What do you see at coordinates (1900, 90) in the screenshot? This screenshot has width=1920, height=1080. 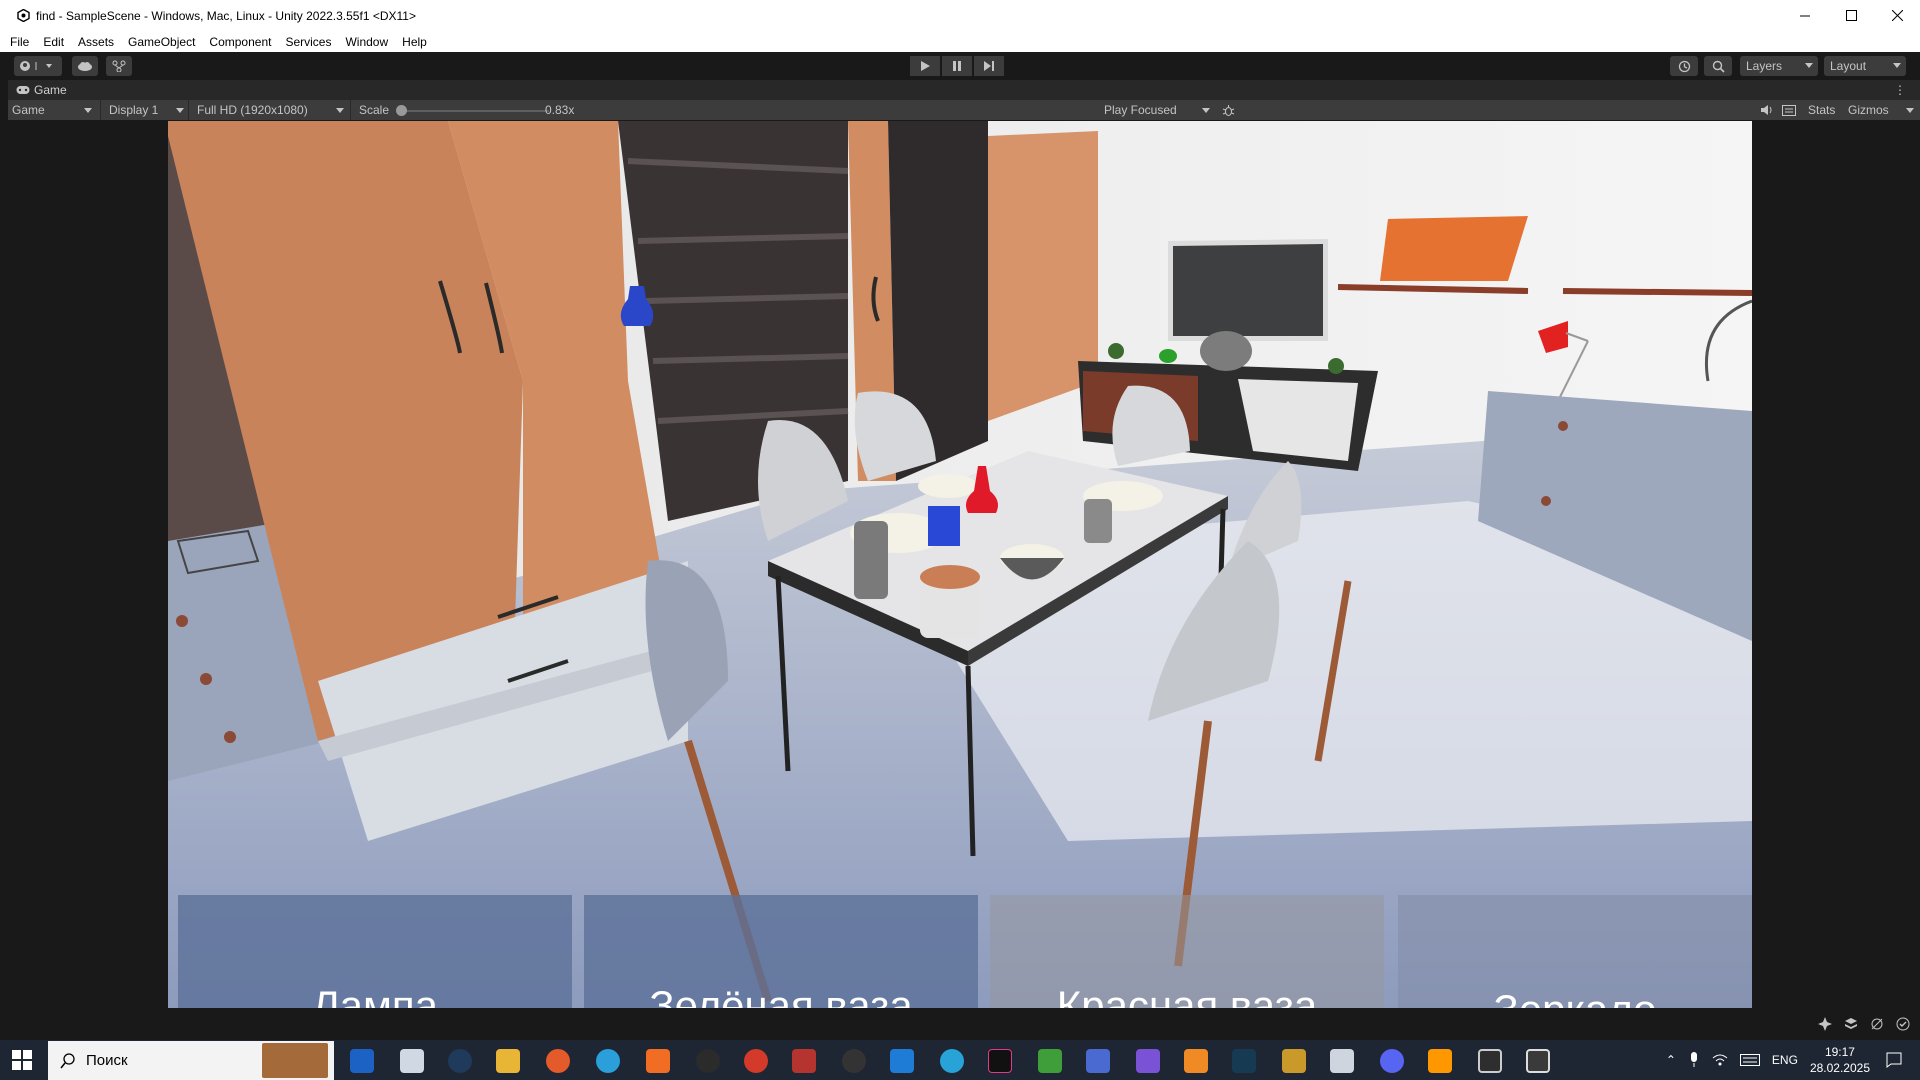 I see `more-options-icon: ⋮` at bounding box center [1900, 90].